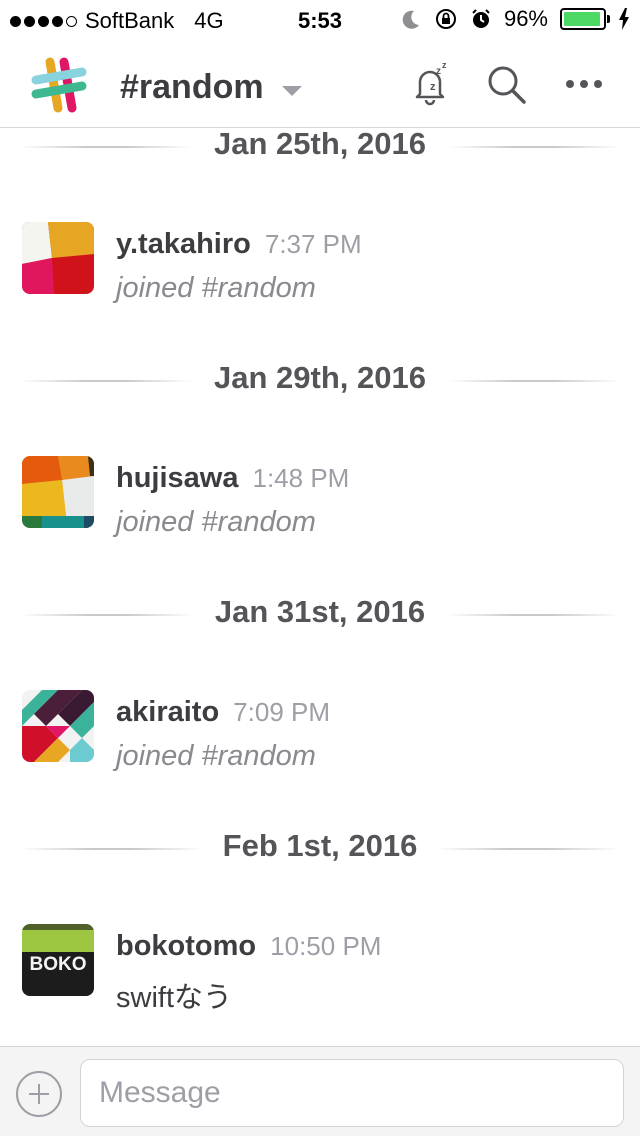 The image size is (640, 1136). I want to click on slack-logo-icon, so click(59, 85).